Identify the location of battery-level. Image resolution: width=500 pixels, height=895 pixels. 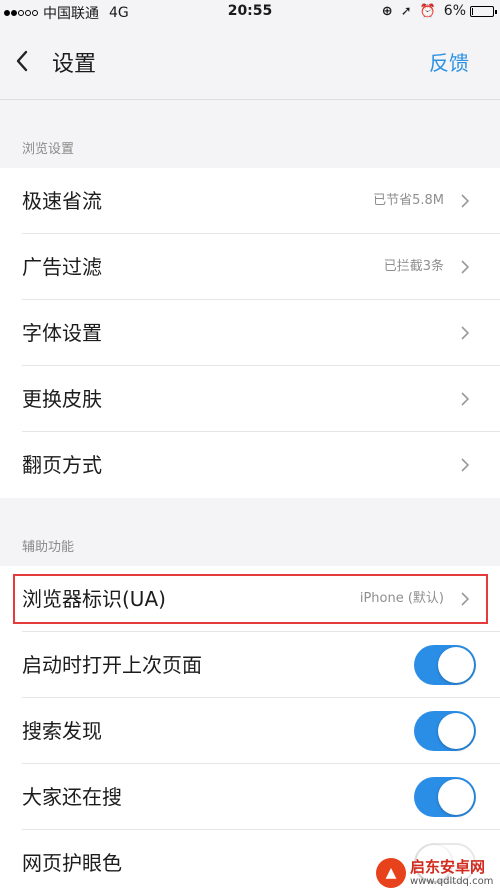
(472, 11).